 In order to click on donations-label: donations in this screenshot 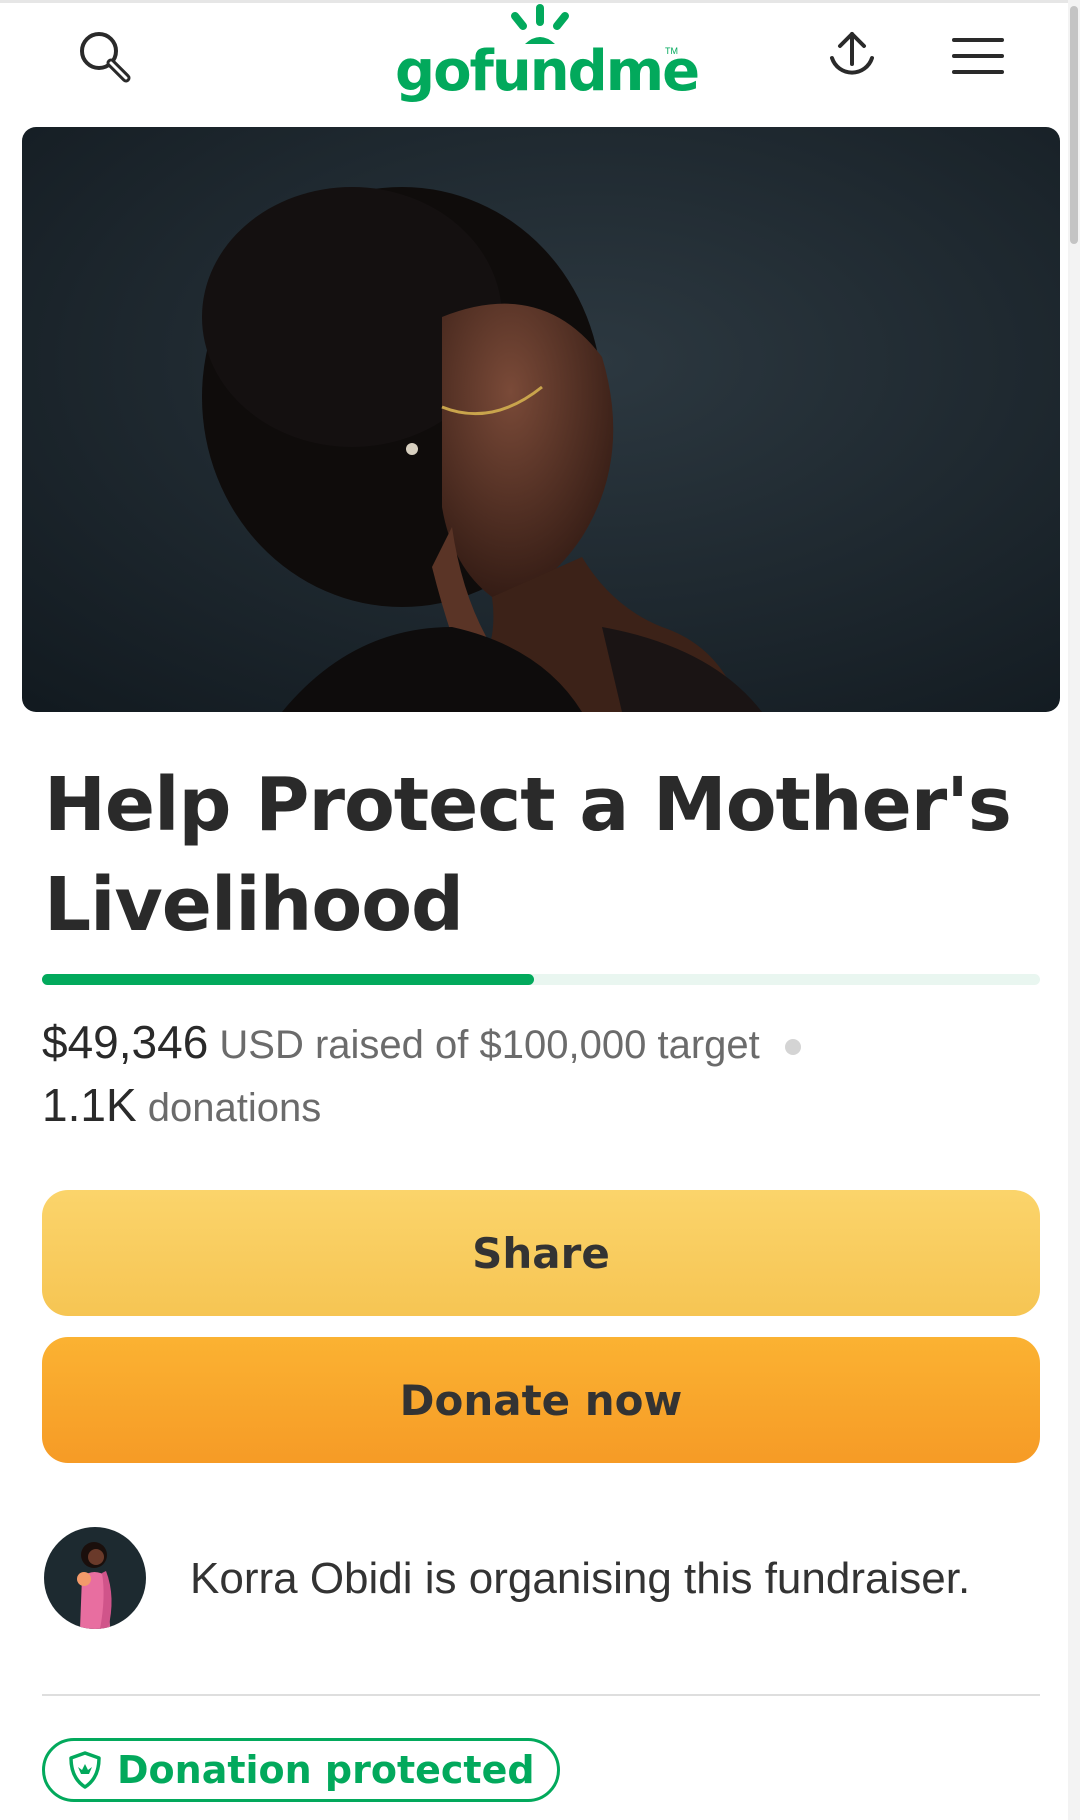, I will do `click(234, 1108)`.